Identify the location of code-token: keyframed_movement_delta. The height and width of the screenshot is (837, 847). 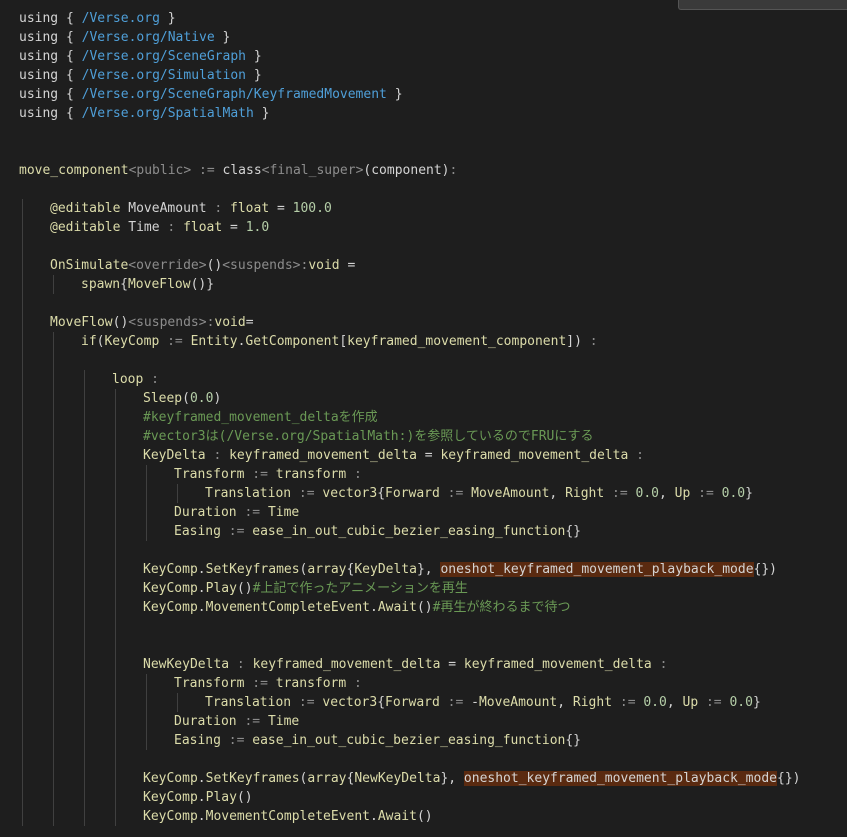
(323, 455).